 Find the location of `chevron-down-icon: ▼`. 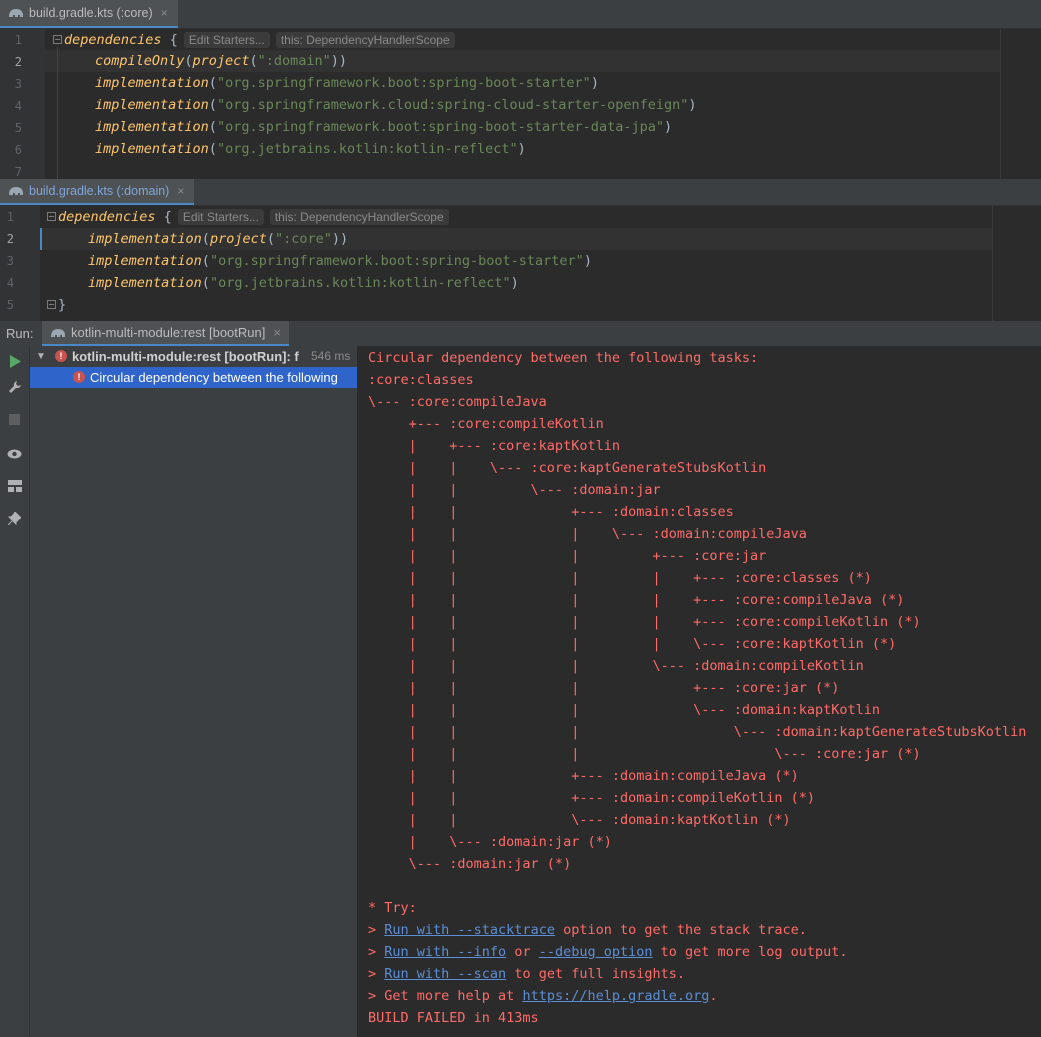

chevron-down-icon: ▼ is located at coordinates (41, 356).